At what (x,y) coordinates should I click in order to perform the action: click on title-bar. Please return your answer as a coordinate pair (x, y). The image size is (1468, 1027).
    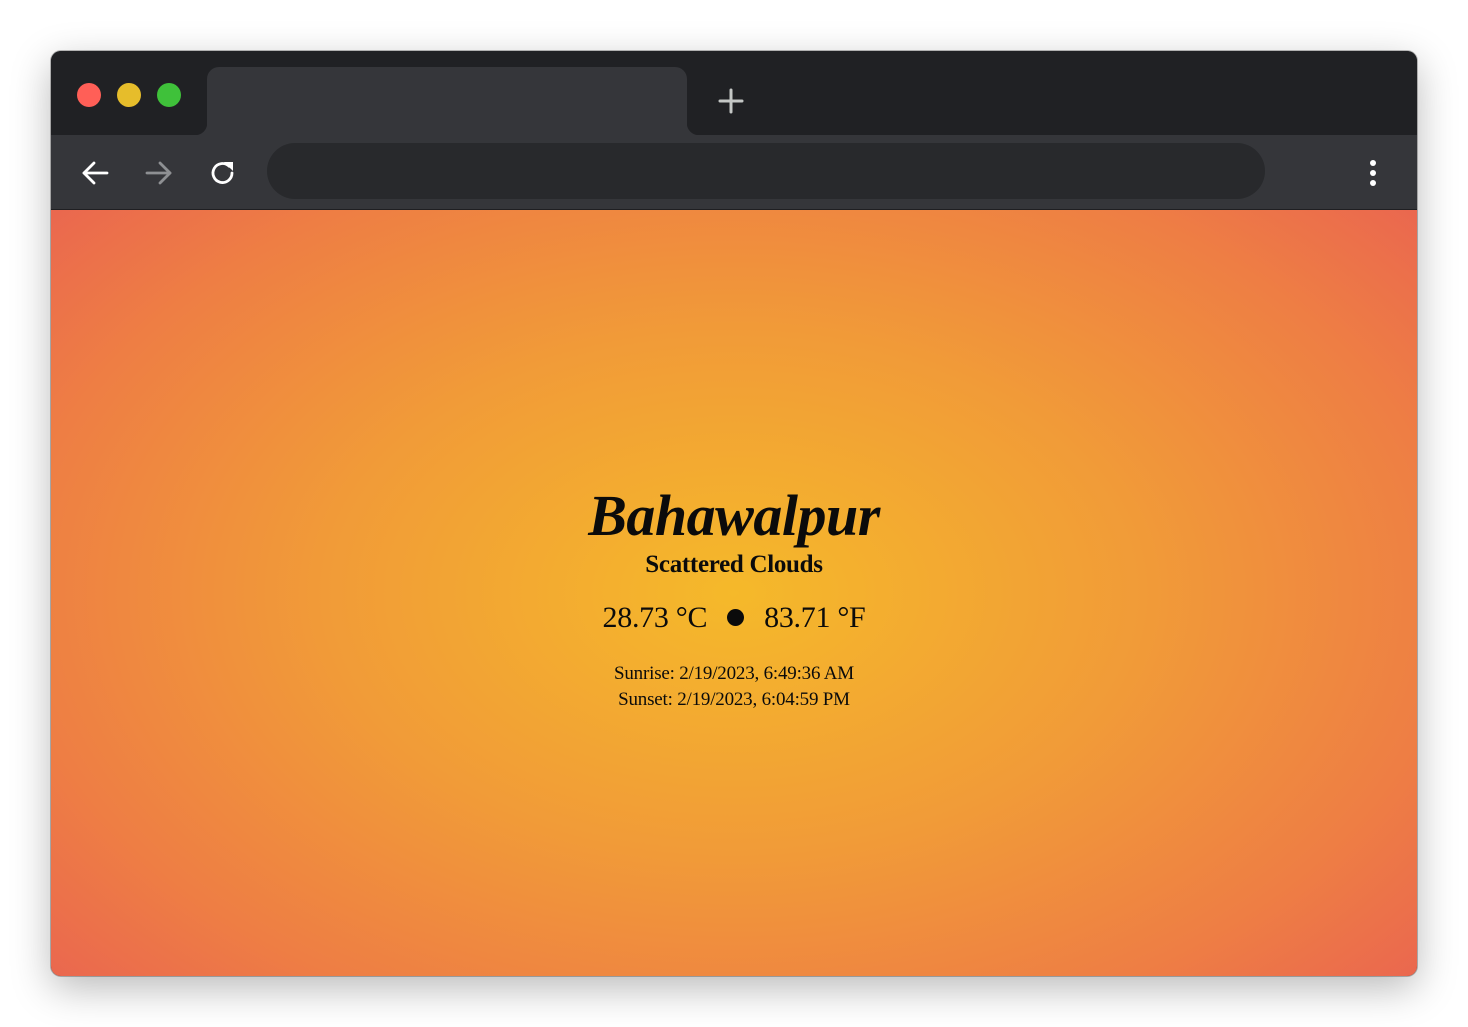
    Looking at the image, I should click on (734, 93).